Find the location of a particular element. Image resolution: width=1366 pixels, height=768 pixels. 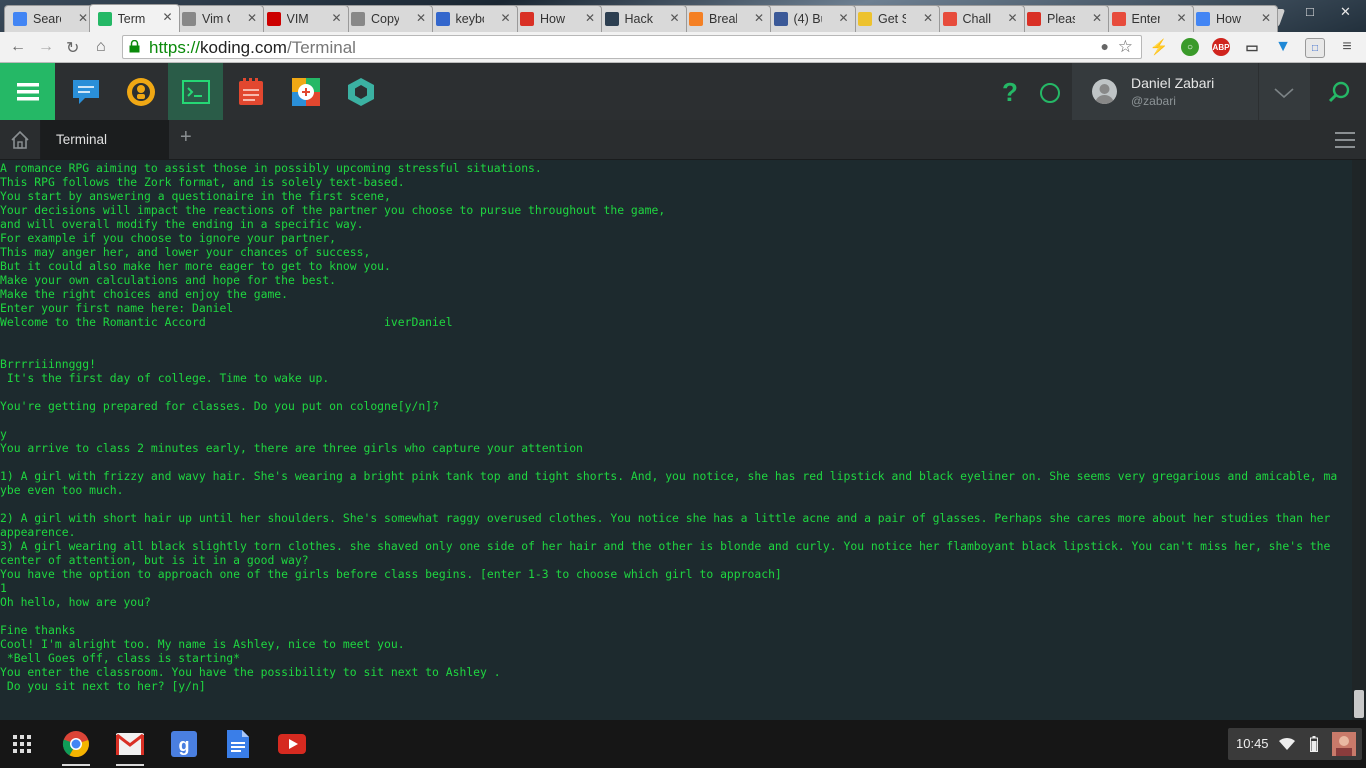

account-dropdown-button is located at coordinates (1284, 91).